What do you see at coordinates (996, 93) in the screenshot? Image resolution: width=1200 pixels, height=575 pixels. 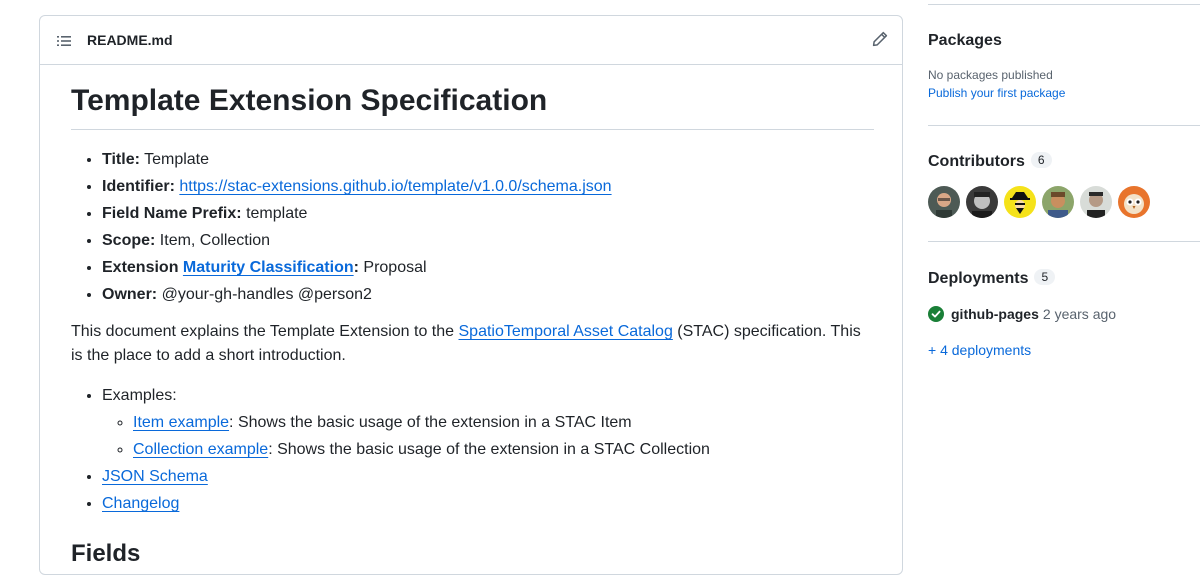 I see `publish-package-link: Publish your first package` at bounding box center [996, 93].